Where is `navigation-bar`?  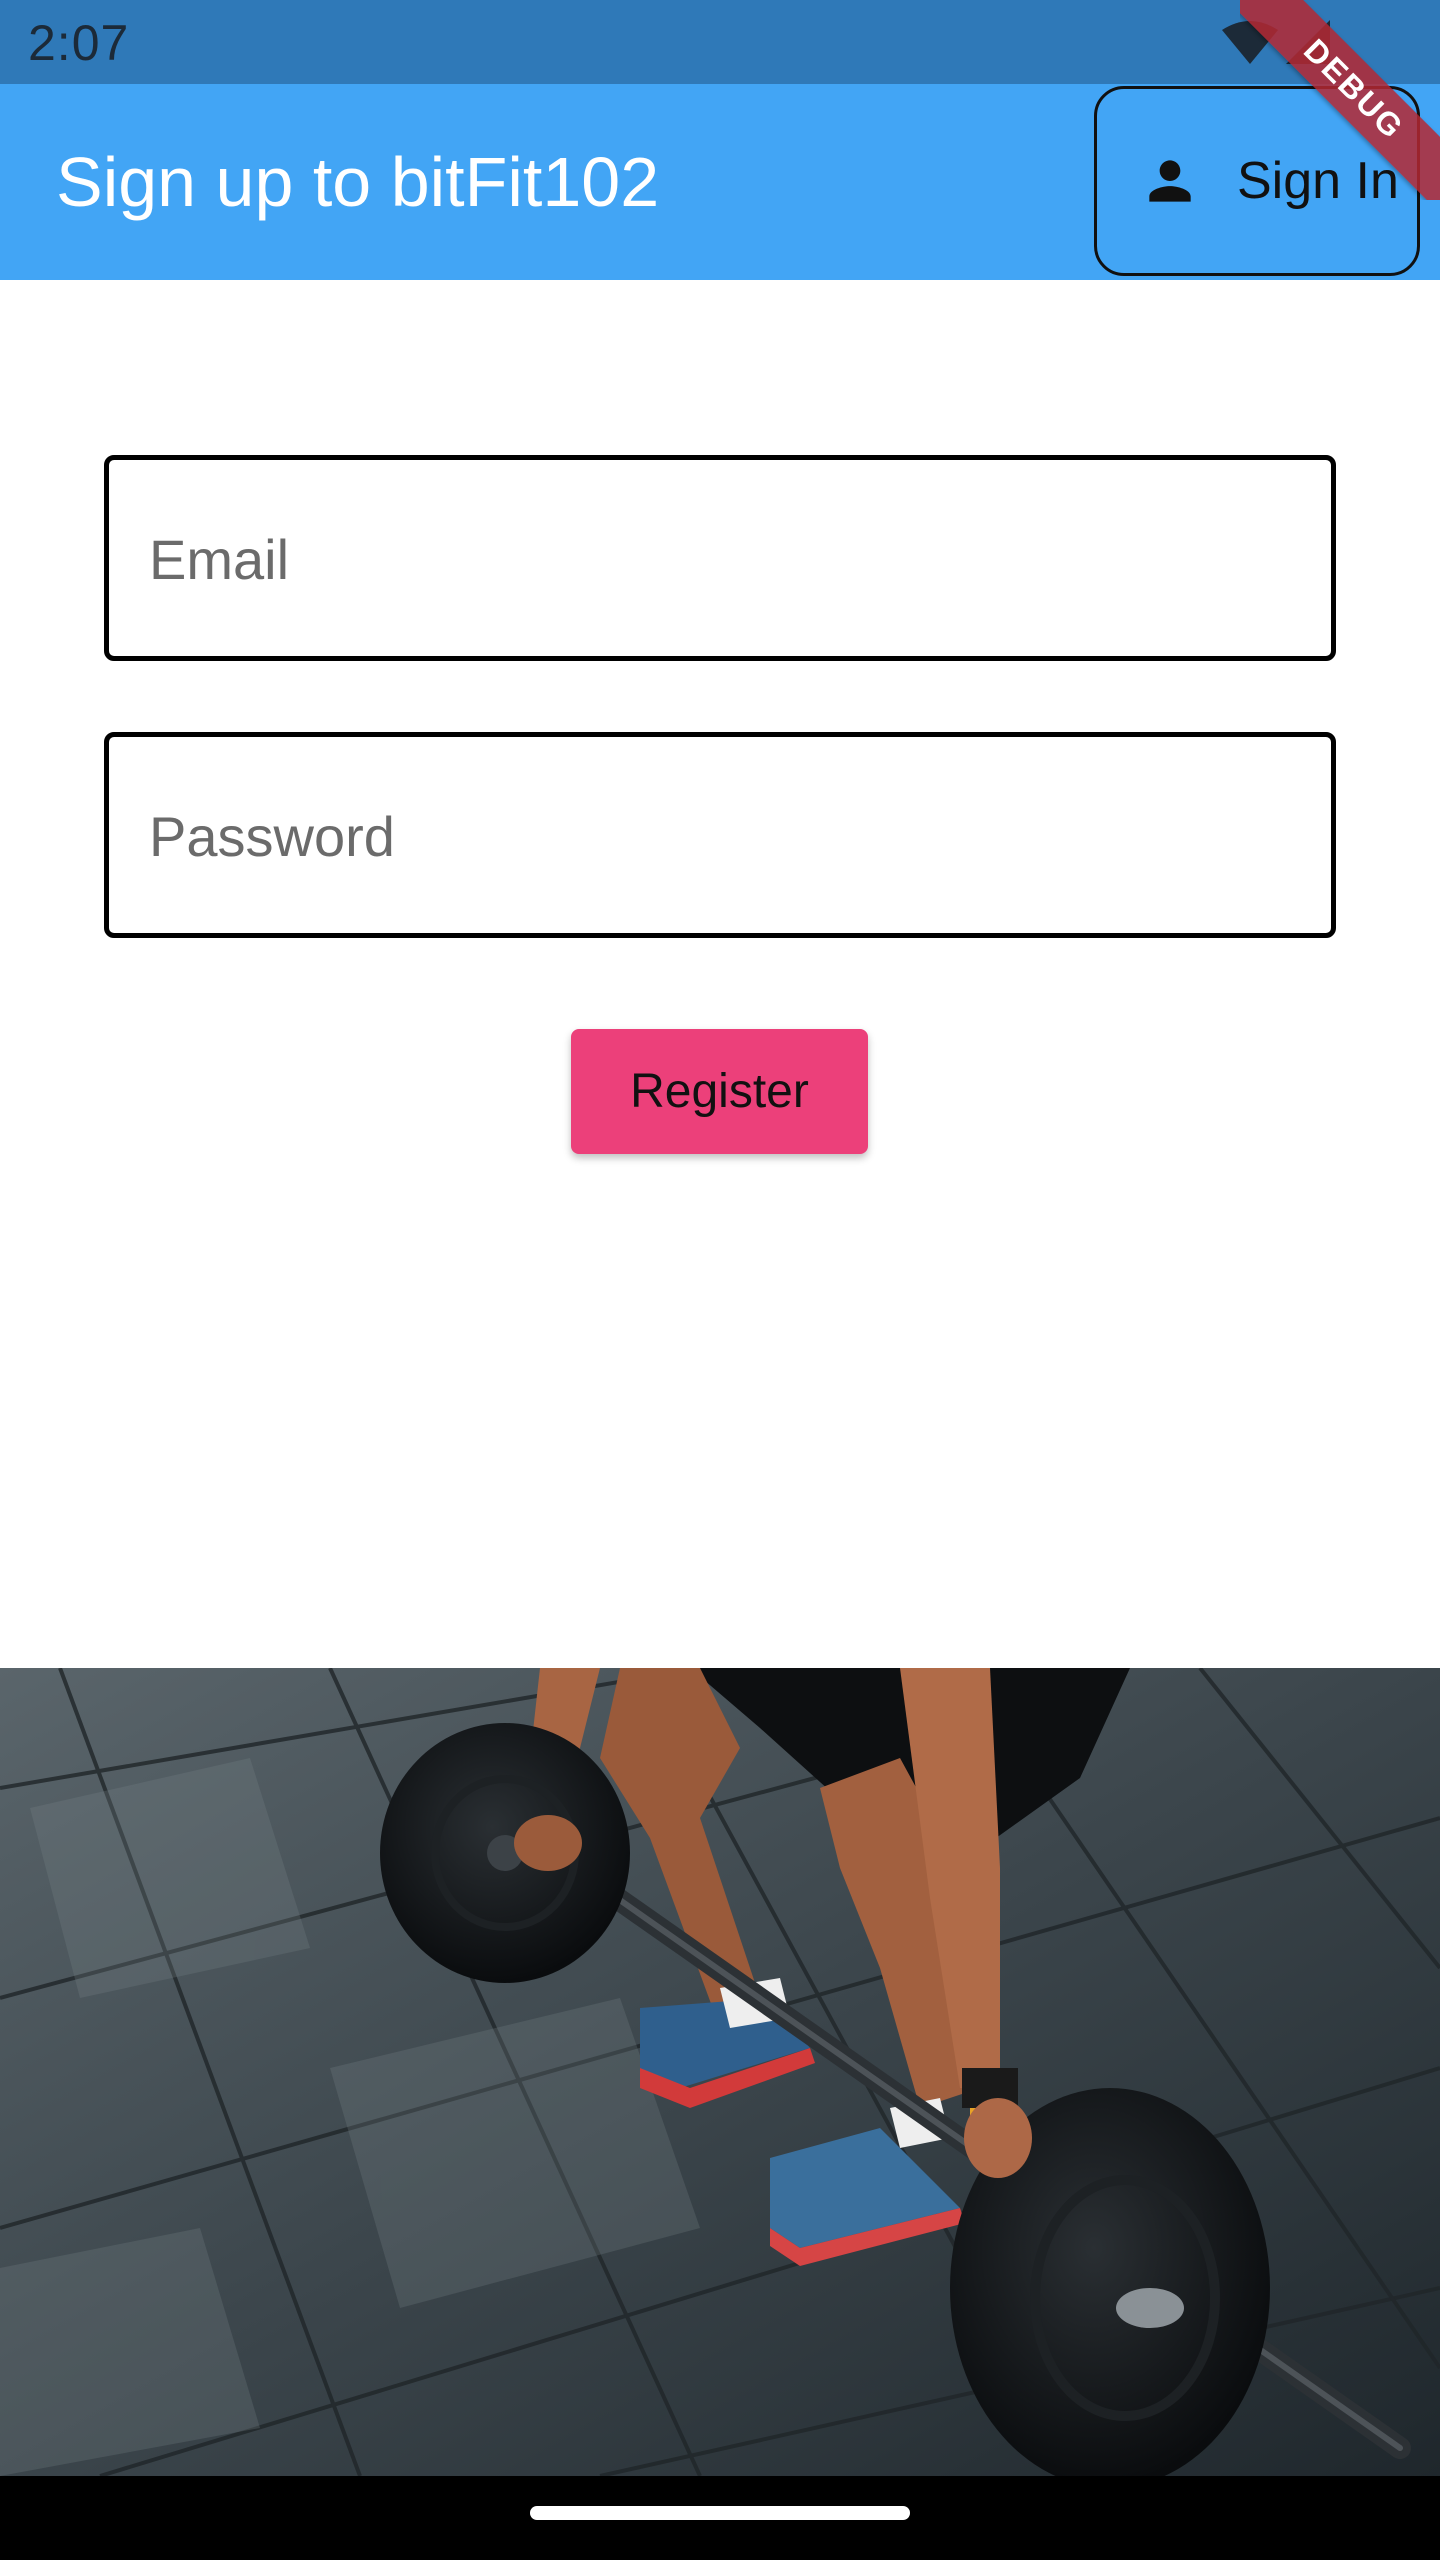
navigation-bar is located at coordinates (720, 2518).